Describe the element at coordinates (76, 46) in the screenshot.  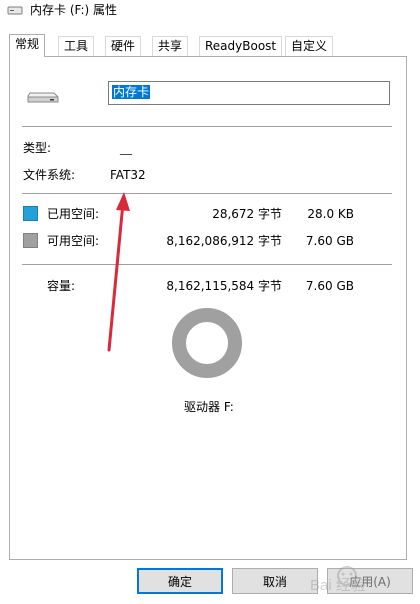
I see `tab-tools: 工具` at that location.